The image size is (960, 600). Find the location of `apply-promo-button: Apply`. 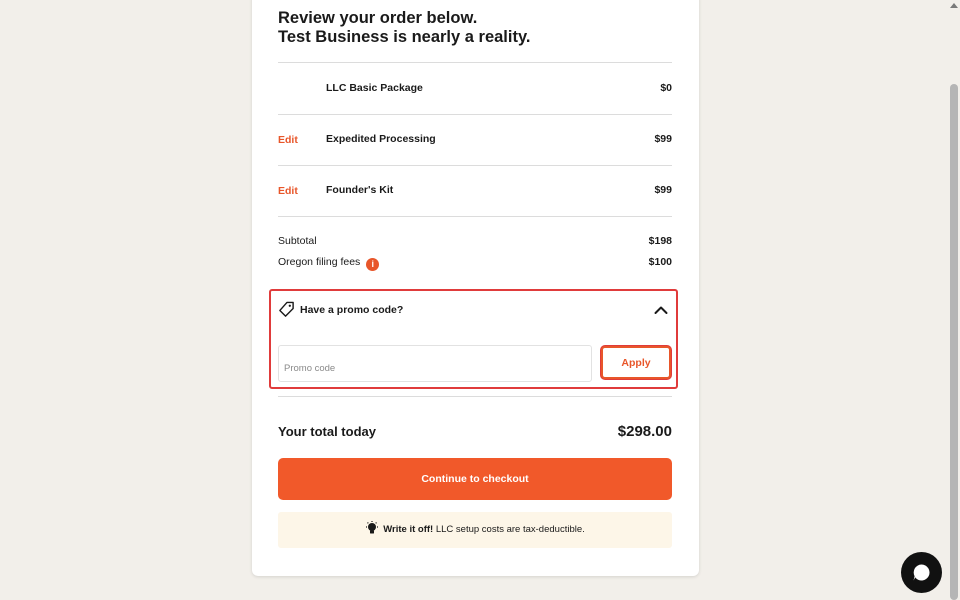

apply-promo-button: Apply is located at coordinates (636, 362).